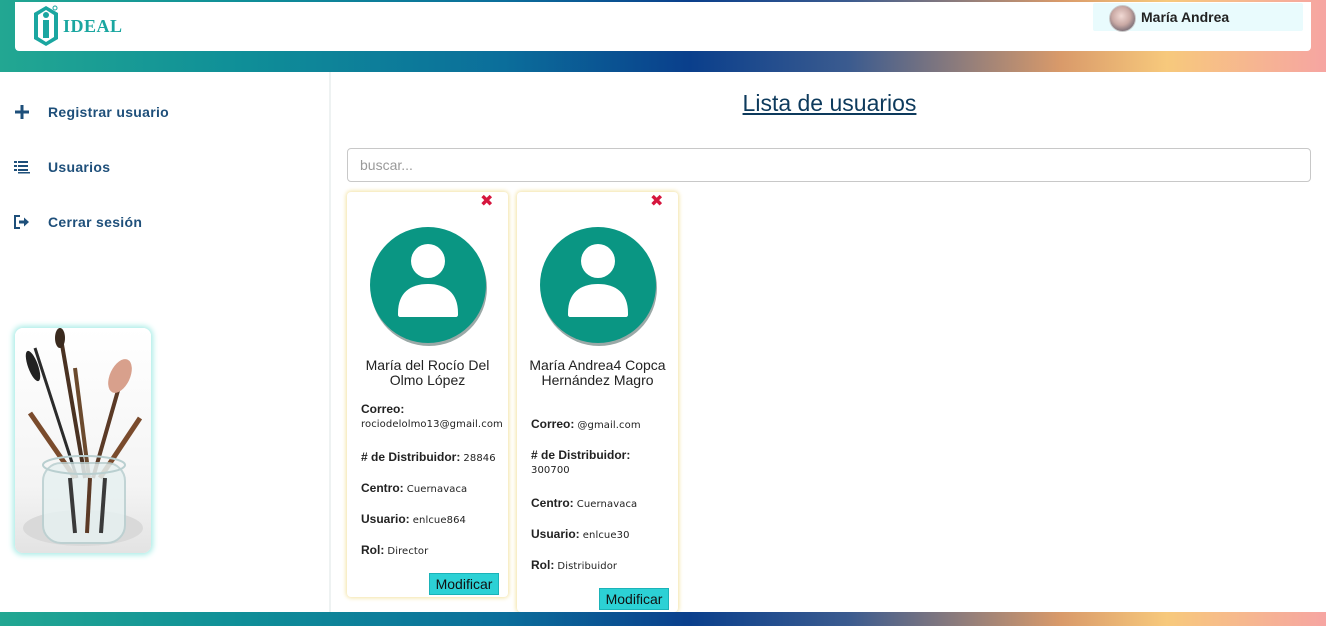  Describe the element at coordinates (93, 26) in the screenshot. I see `brand-name: IDEAL` at that location.